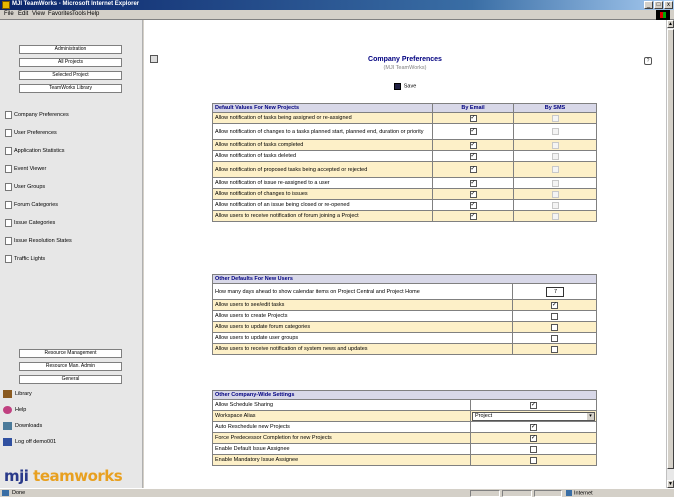 The image size is (674, 497). What do you see at coordinates (23, 14) in the screenshot?
I see `menu-edit: Edit` at bounding box center [23, 14].